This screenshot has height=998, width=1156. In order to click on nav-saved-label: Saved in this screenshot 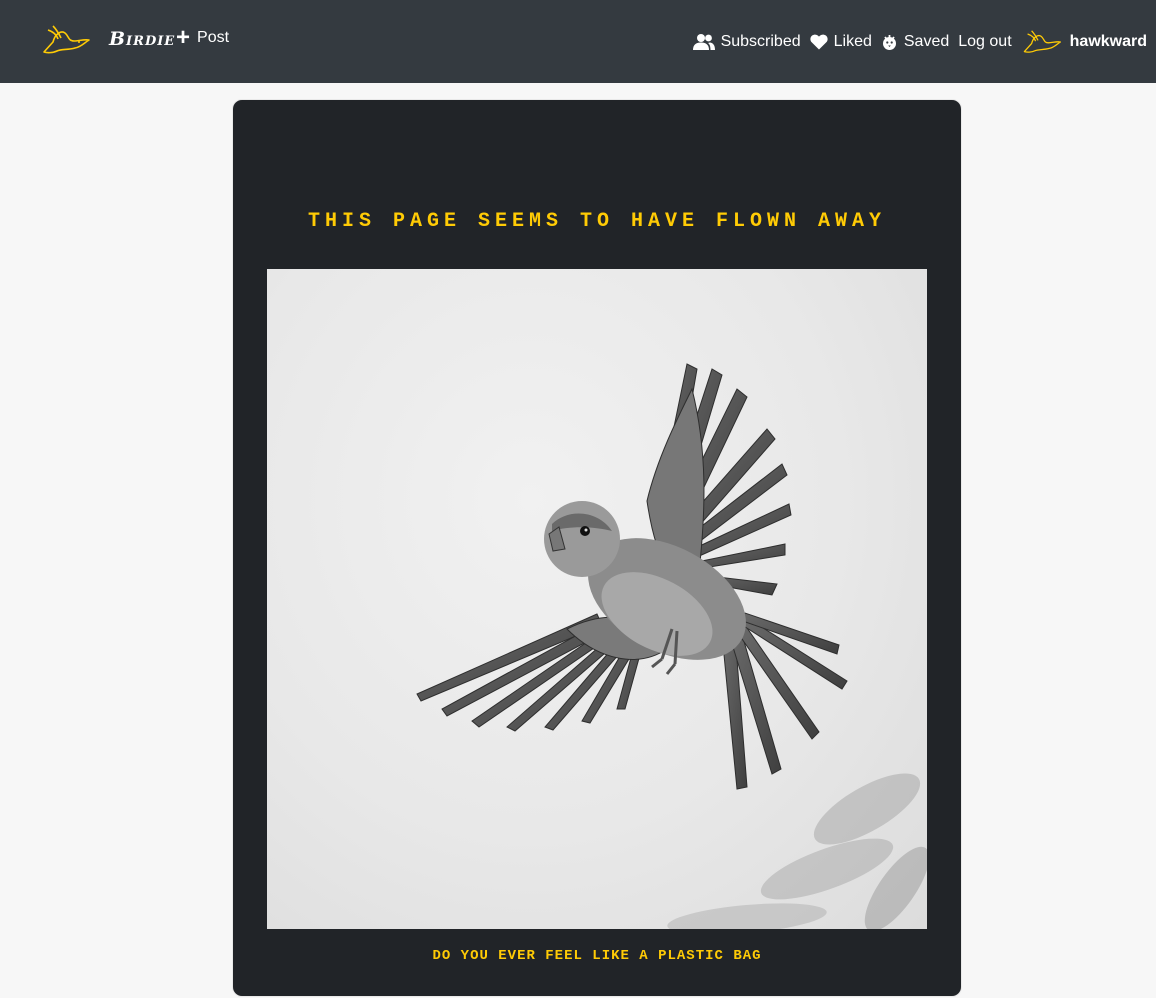, I will do `click(926, 41)`.